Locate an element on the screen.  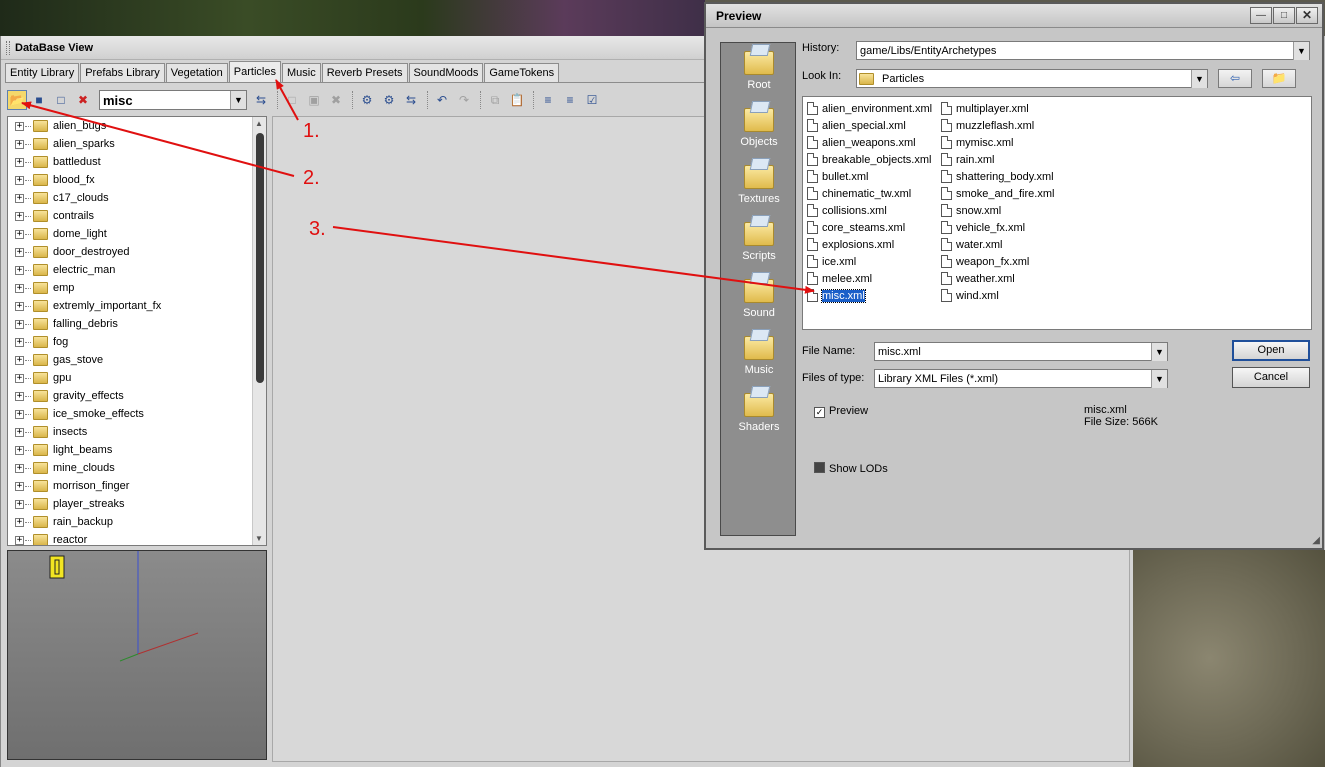
annotation-label-1: 1. is located at coordinates (311, 131).